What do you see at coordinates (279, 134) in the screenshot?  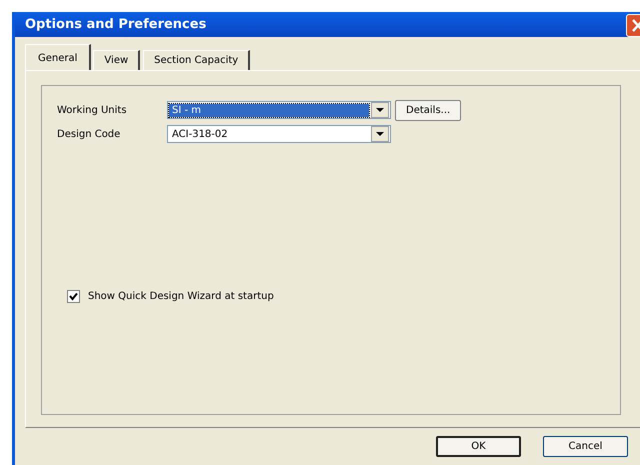 I see `dropdown-field: ACI-318-02` at bounding box center [279, 134].